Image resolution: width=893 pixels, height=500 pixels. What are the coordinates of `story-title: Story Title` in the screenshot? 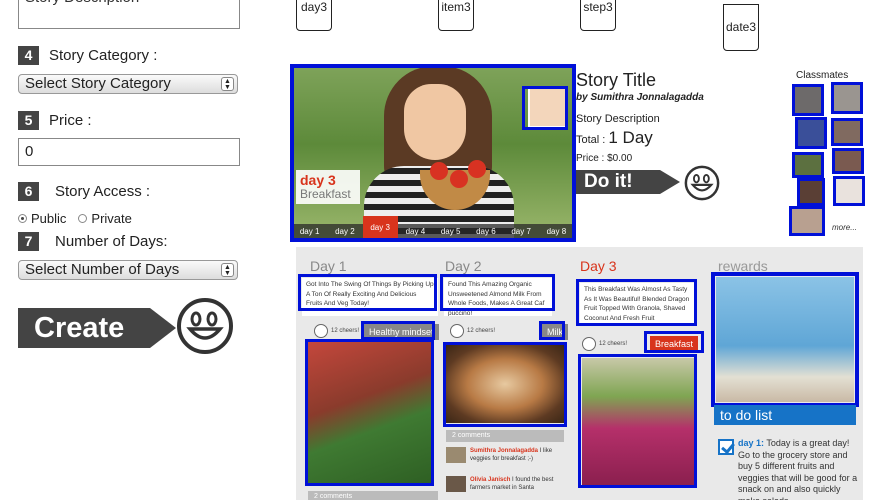 It's located at (616, 80).